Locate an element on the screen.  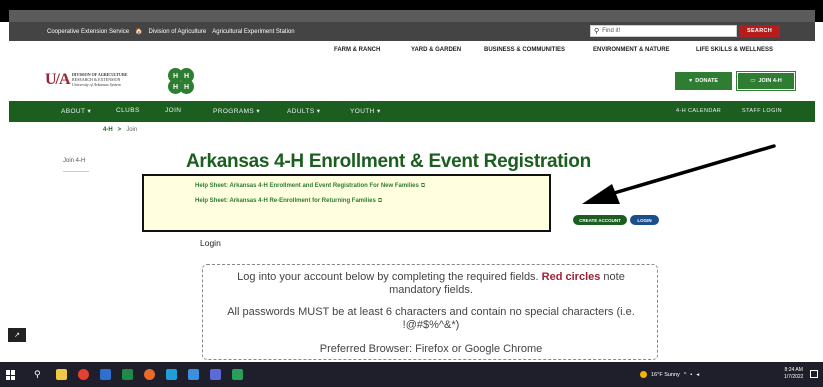
taskbar-search-icon: ⚲ is located at coordinates (37, 374).